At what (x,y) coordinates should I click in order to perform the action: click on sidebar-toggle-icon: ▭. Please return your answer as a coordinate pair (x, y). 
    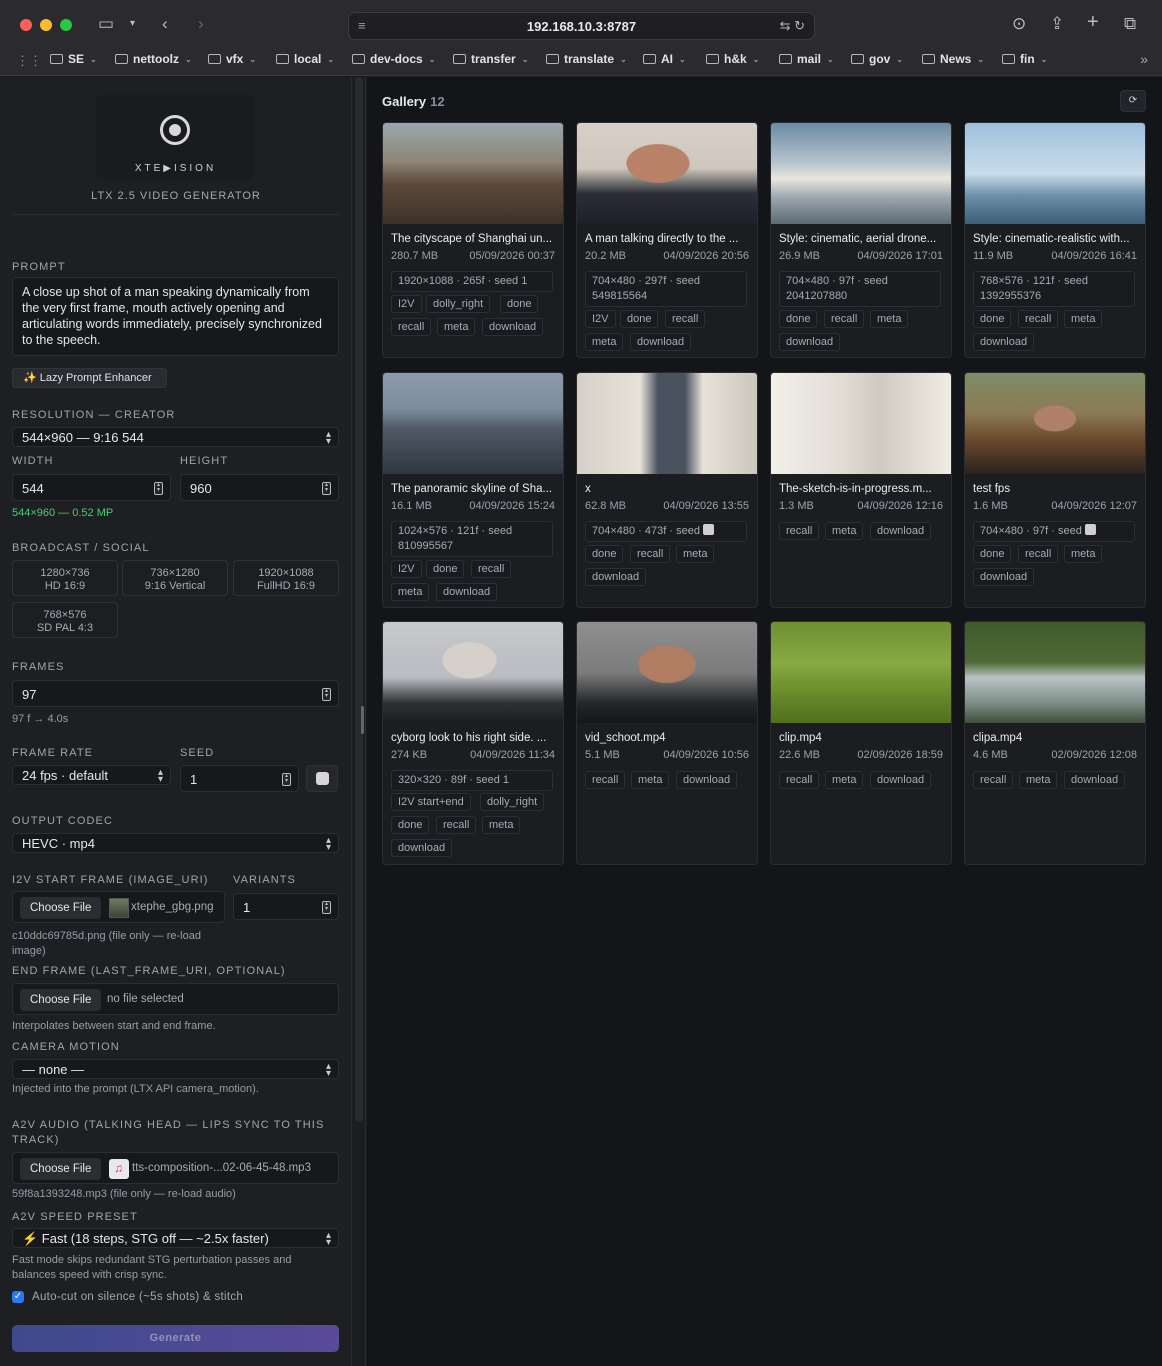
    Looking at the image, I should click on (106, 24).